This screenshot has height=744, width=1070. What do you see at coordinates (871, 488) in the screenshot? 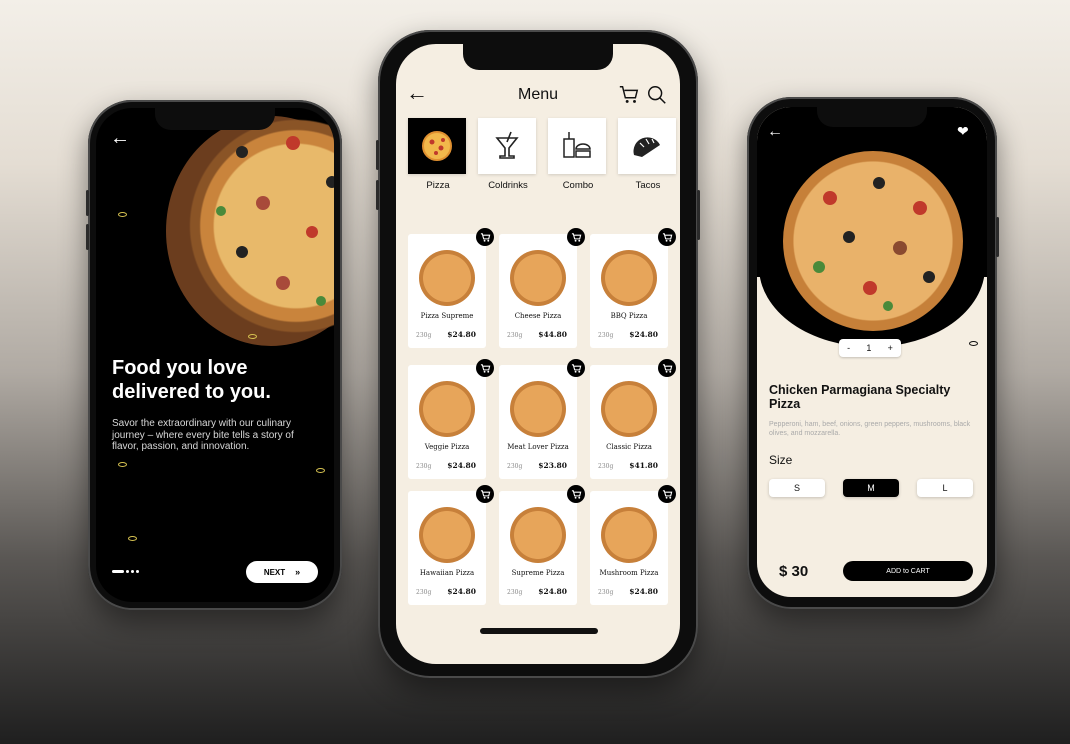
I see `size-m-button: M` at bounding box center [871, 488].